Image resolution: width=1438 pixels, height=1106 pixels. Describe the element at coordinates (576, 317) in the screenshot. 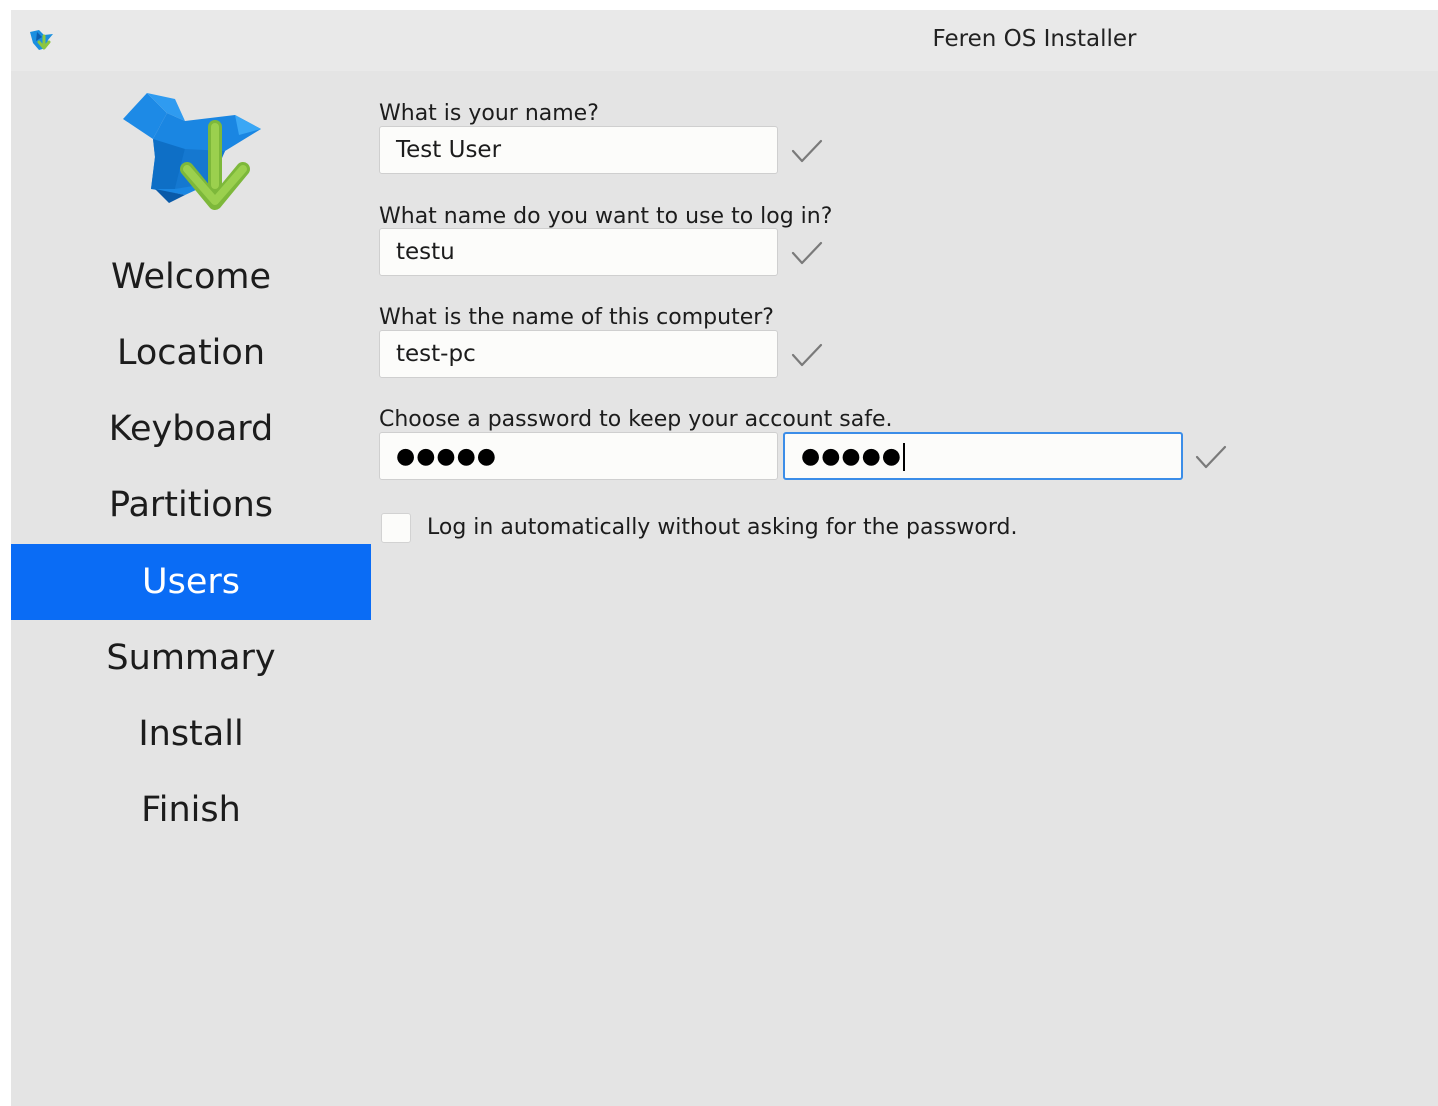

I see `computer-name-label: What is the name of this computer?` at that location.